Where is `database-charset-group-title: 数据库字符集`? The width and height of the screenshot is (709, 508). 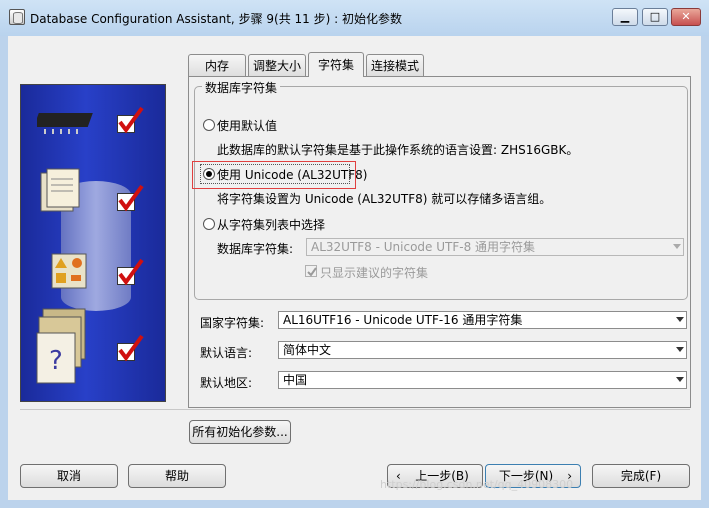 database-charset-group-title: 数据库字符集 is located at coordinates (241, 87).